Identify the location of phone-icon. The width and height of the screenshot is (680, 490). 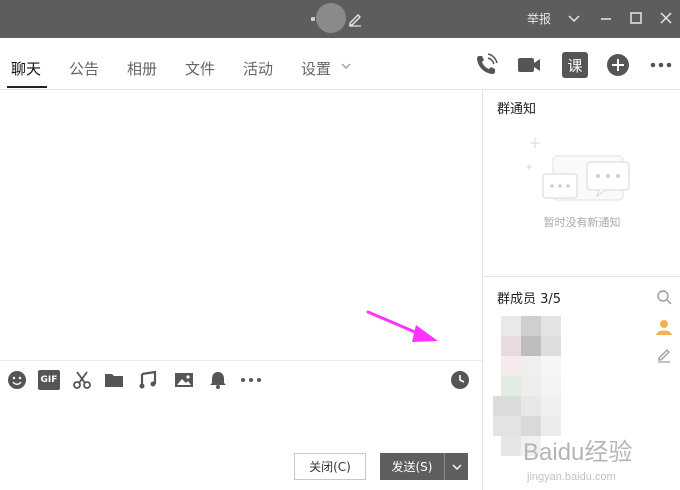
(486, 65).